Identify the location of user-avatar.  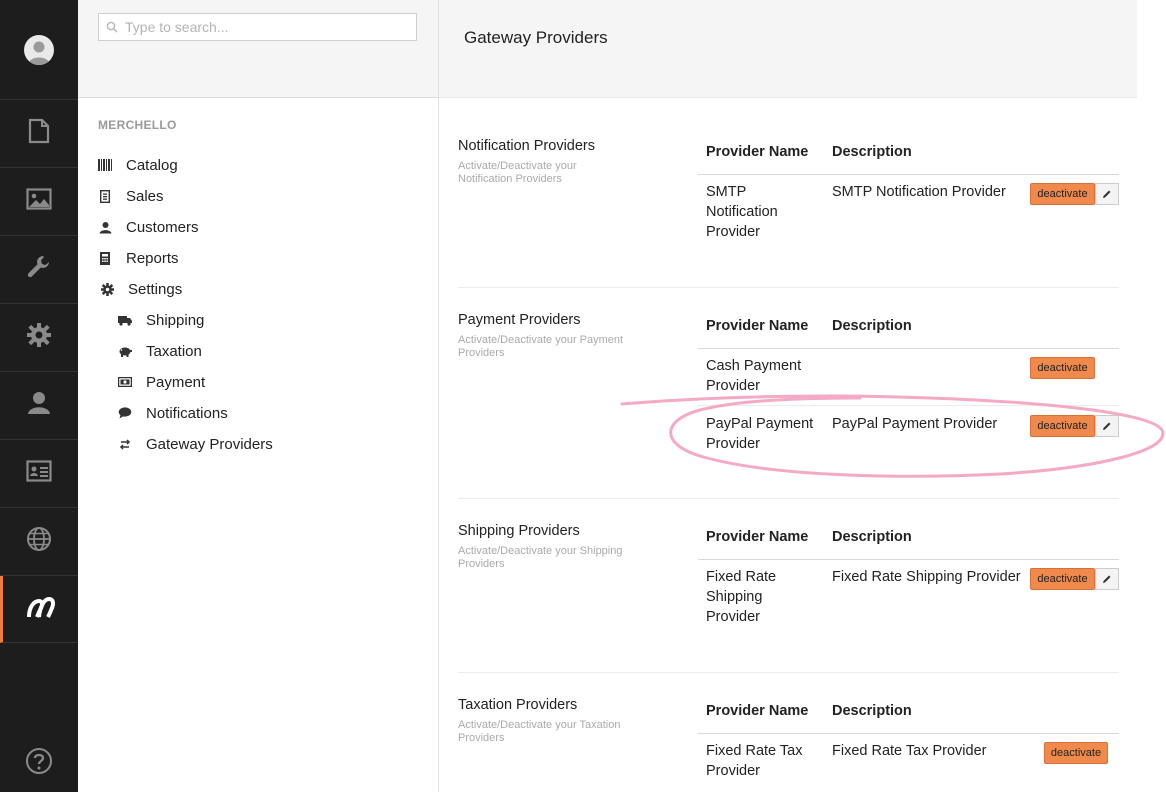
(39, 50).